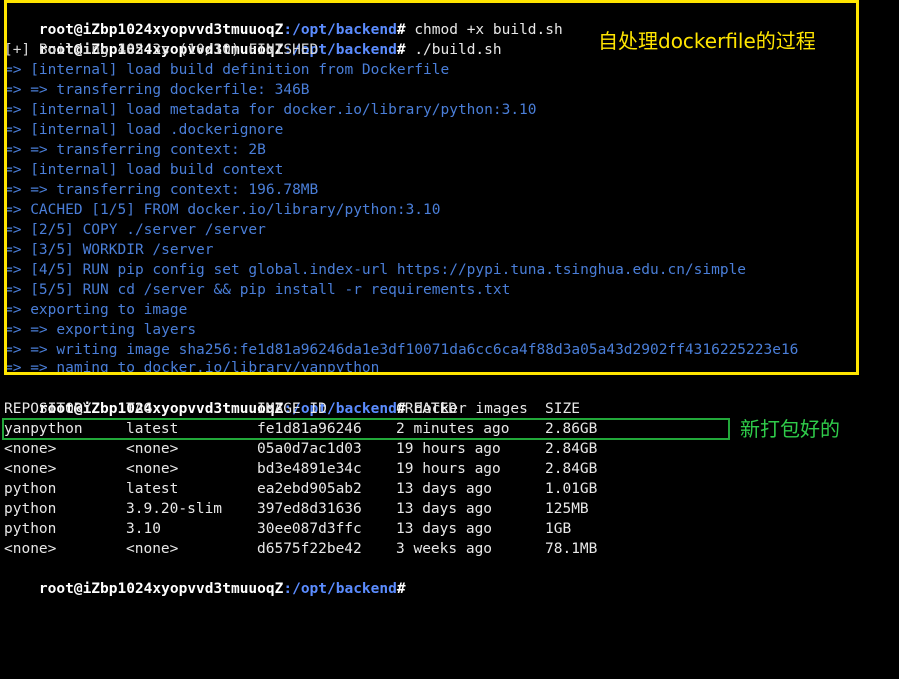 This screenshot has width=899, height=679. I want to click on cell-image-id: ea2ebd905ab2, so click(309, 489).